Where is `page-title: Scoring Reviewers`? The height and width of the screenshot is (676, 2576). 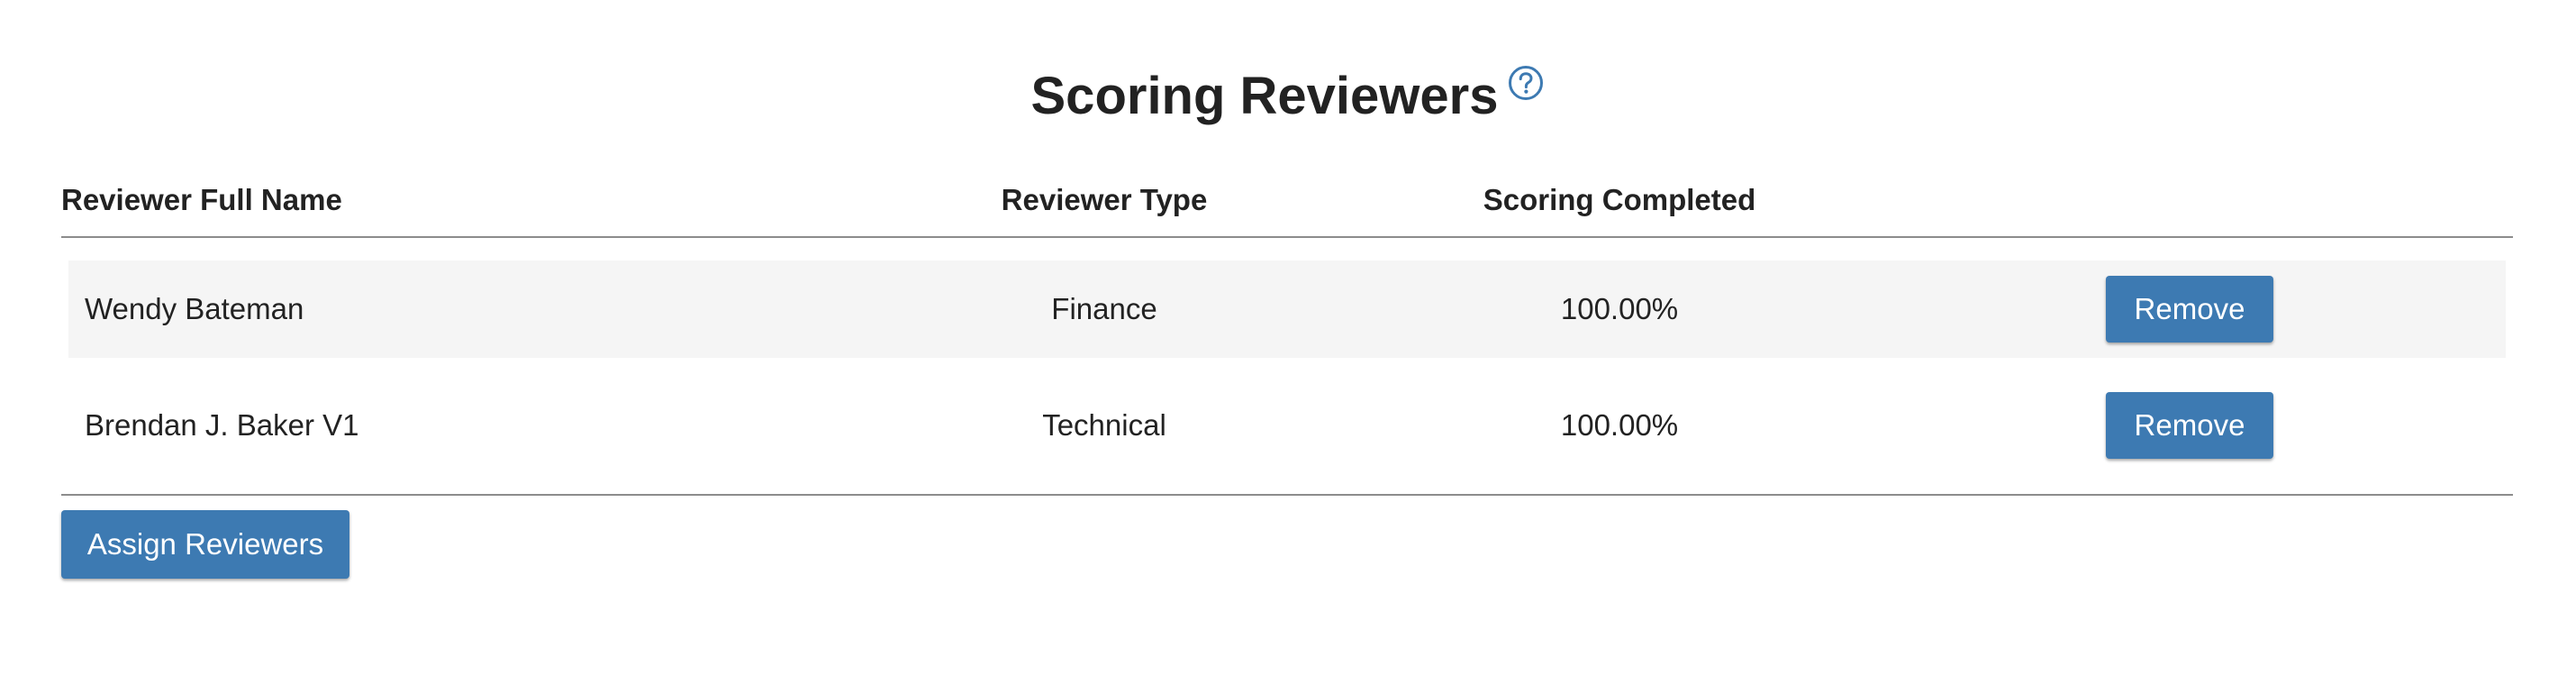
page-title: Scoring Reviewers is located at coordinates (1265, 96).